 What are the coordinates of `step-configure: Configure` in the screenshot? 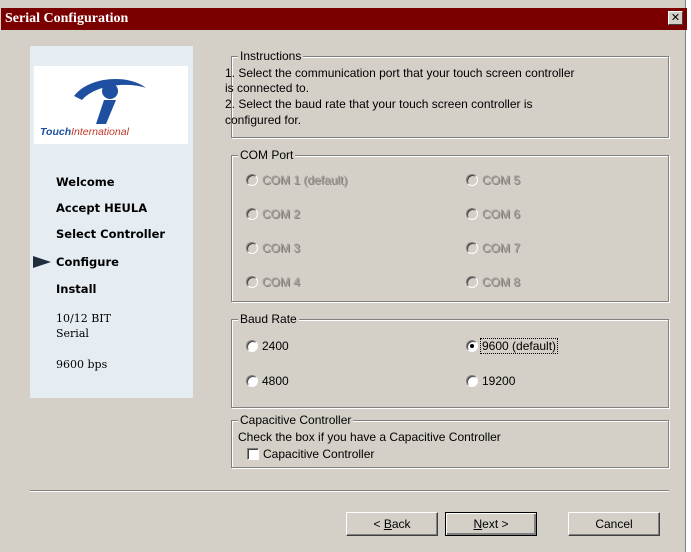 It's located at (87, 262).